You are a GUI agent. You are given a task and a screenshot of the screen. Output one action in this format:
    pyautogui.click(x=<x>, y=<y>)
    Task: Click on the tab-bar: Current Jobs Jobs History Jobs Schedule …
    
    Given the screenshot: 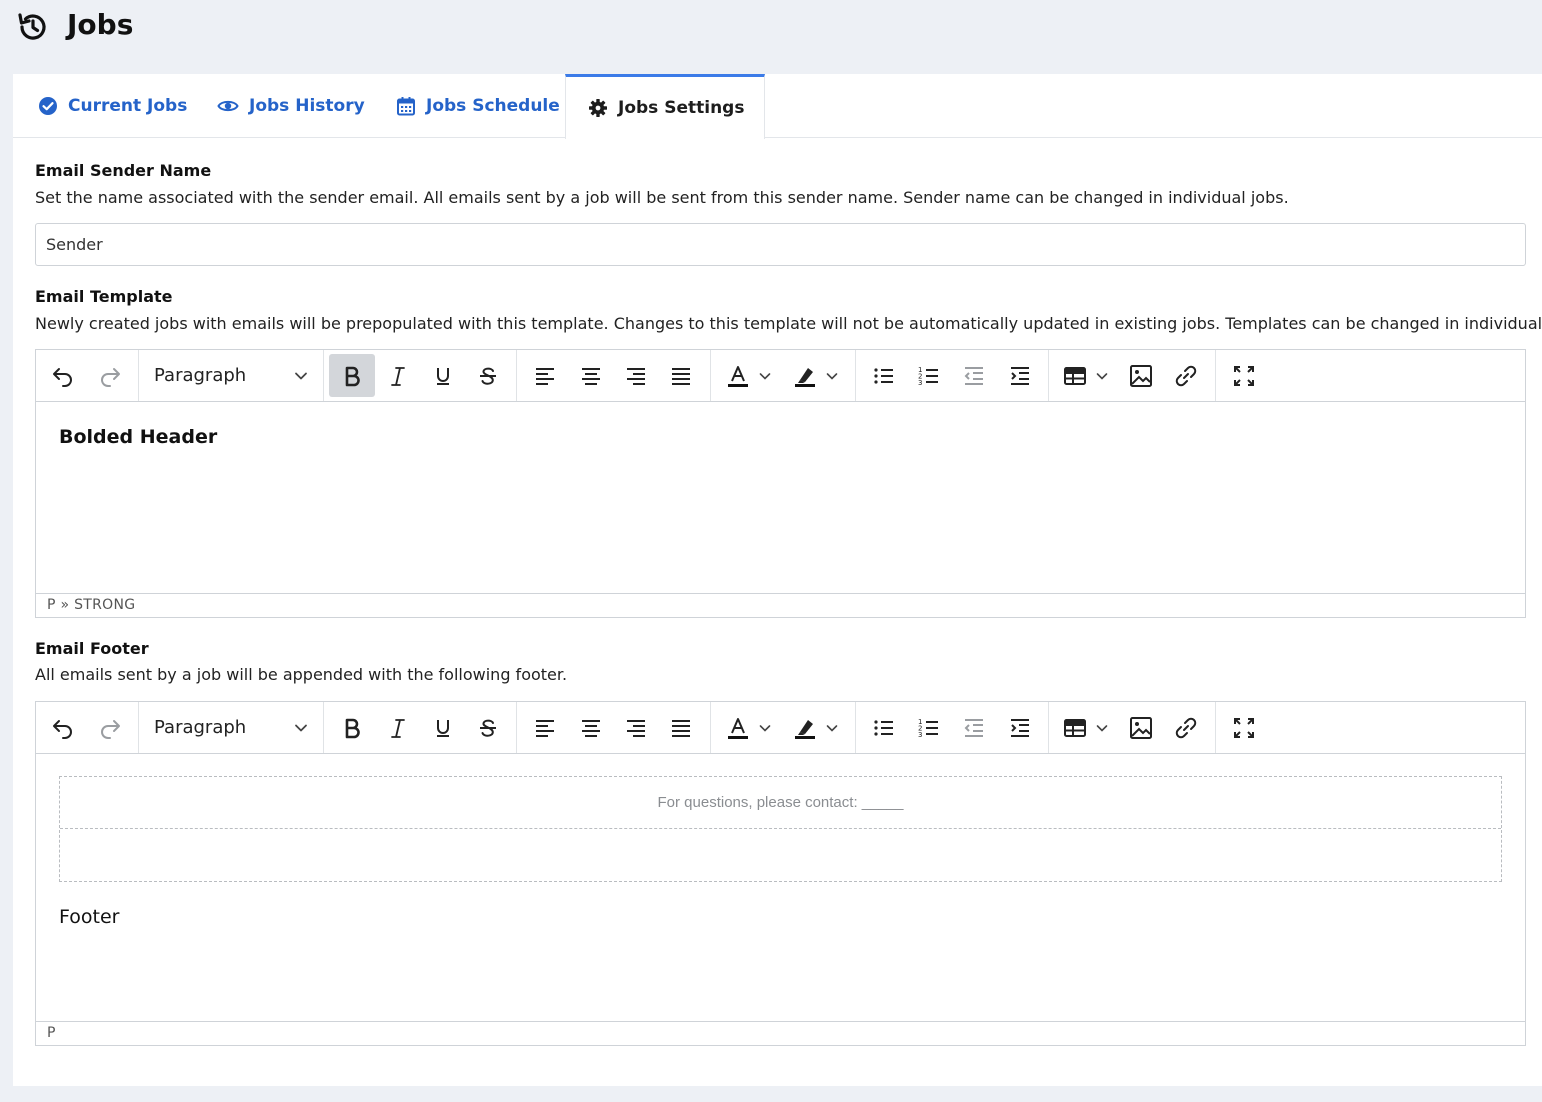 What is the action you would take?
    pyautogui.click(x=777, y=106)
    